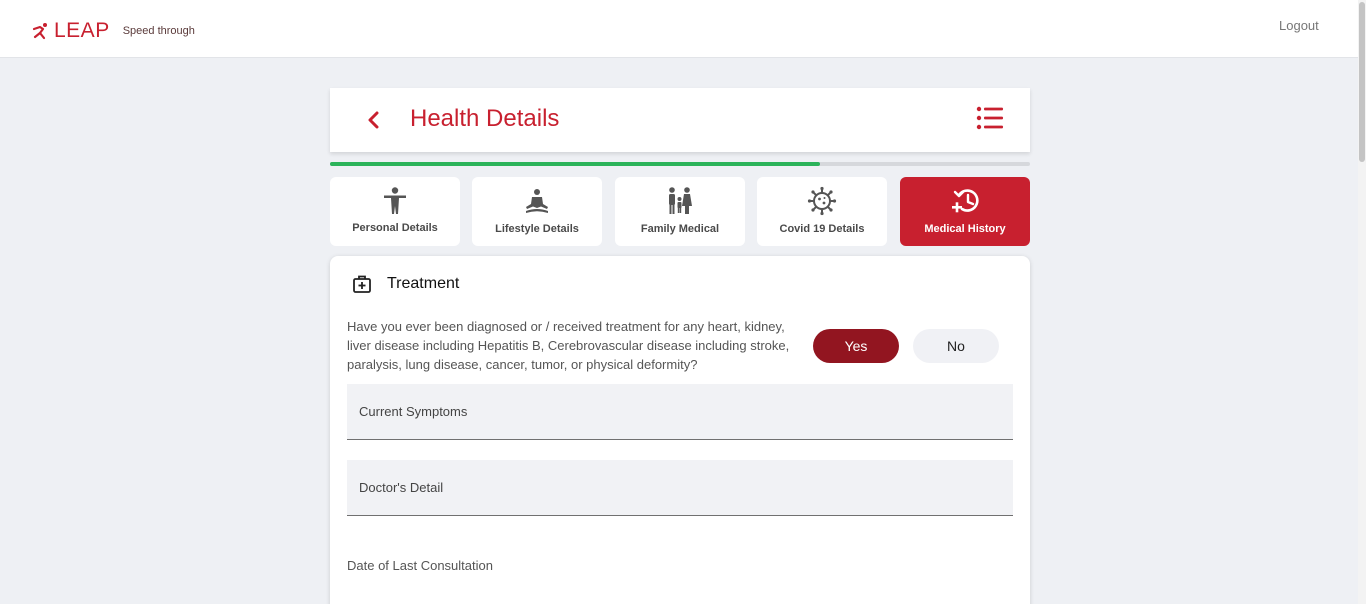 The width and height of the screenshot is (1366, 604). Describe the element at coordinates (965, 201) in the screenshot. I see `history-plus-icon` at that location.